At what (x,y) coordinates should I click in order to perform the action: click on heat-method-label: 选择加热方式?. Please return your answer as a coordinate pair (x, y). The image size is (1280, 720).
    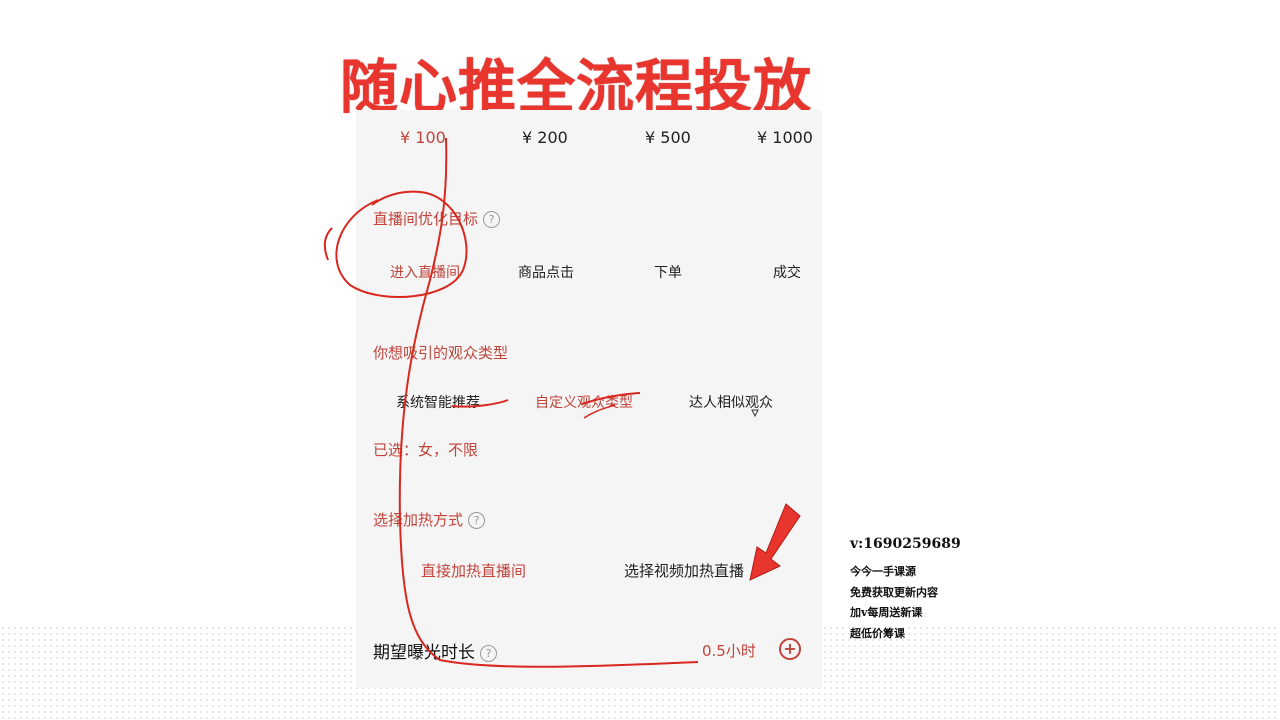
    Looking at the image, I should click on (429, 519).